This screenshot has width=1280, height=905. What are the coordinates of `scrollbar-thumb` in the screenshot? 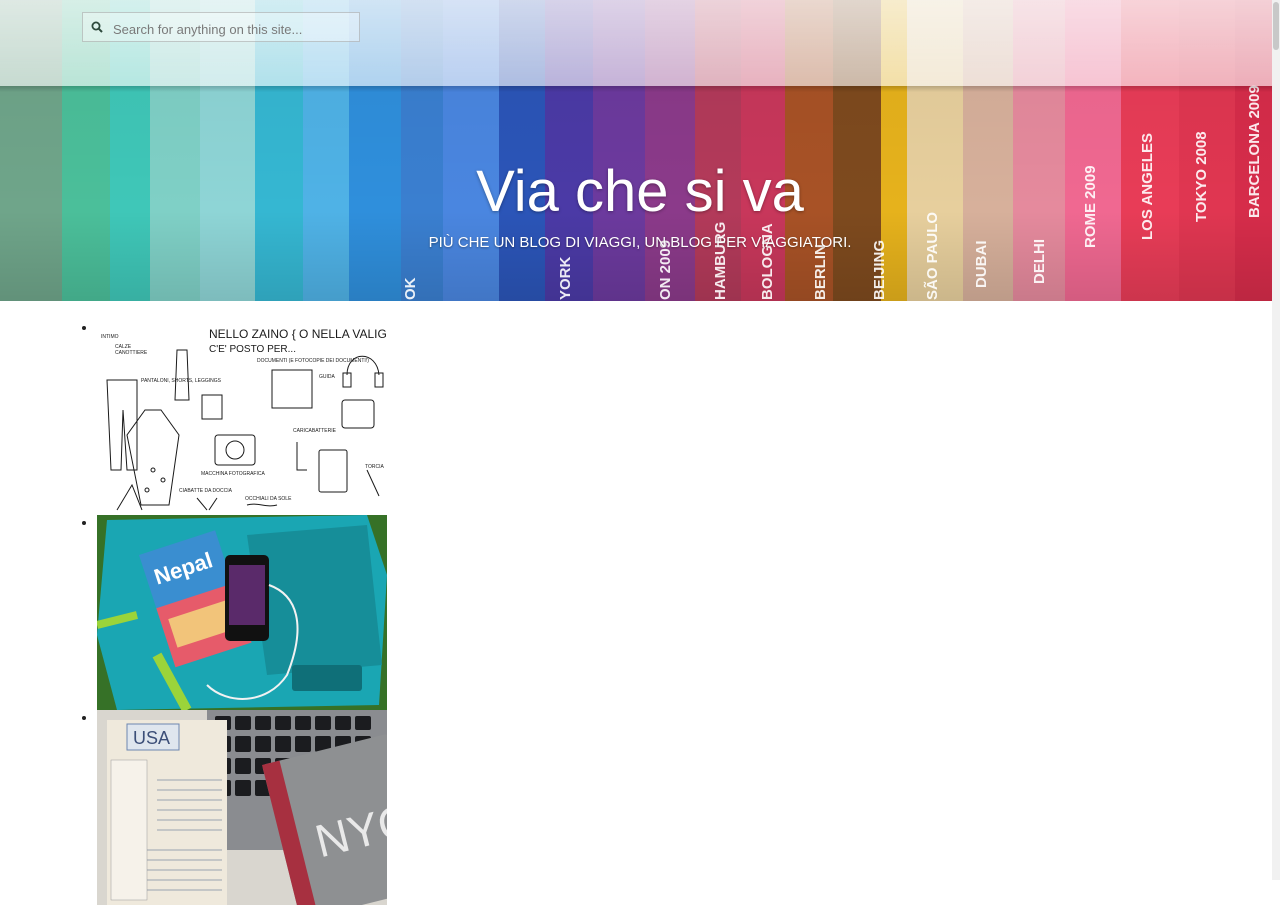 It's located at (1276, 26).